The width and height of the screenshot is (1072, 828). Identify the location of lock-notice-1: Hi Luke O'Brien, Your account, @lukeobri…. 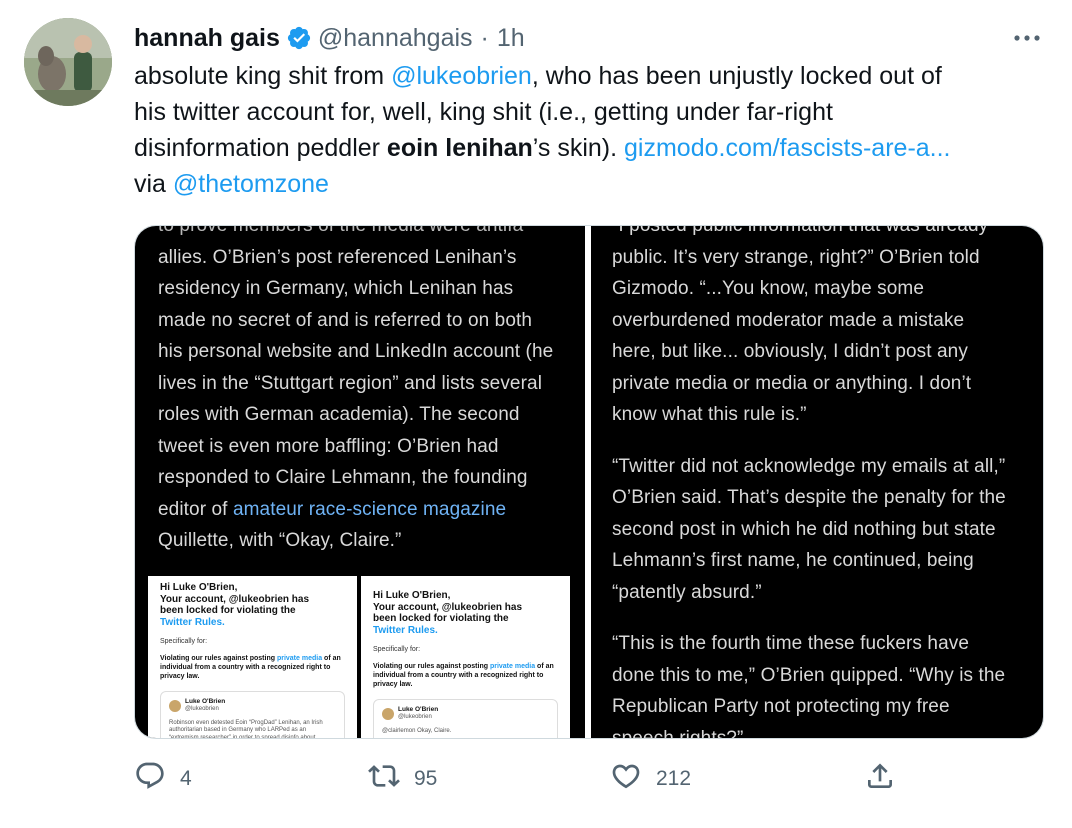
(252, 657).